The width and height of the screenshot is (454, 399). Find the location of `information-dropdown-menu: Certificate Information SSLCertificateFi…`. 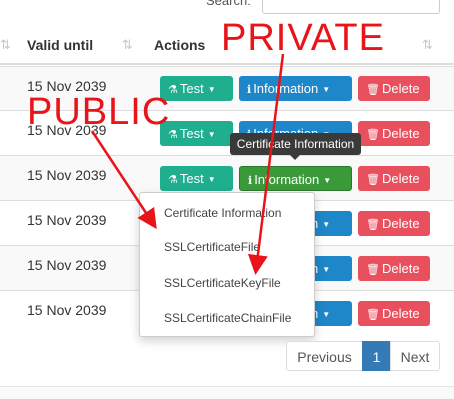

information-dropdown-menu: Certificate Information SSLCertificateFi… is located at coordinates (227, 264).